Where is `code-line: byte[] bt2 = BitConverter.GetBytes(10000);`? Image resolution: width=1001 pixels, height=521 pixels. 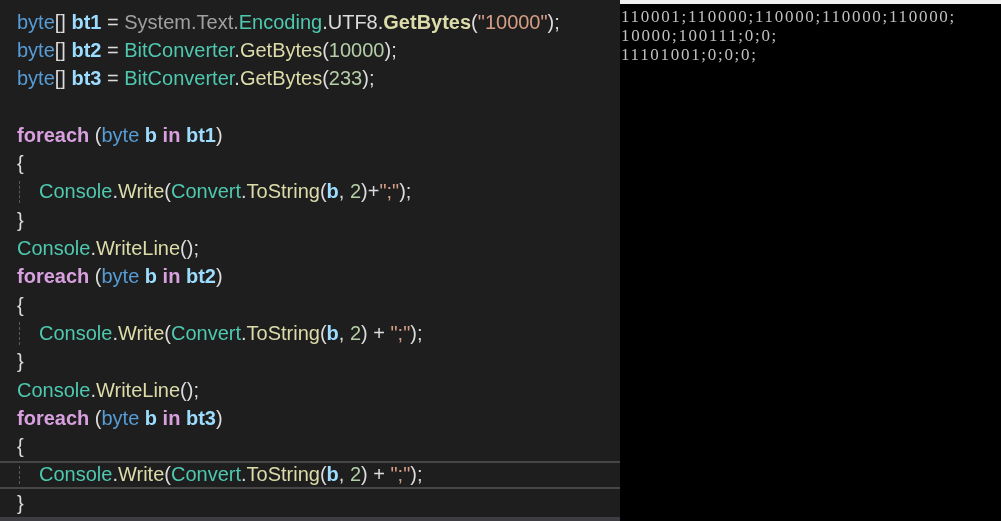
code-line: byte[] bt2 = BitConverter.GetBytes(10000); is located at coordinates (207, 50).